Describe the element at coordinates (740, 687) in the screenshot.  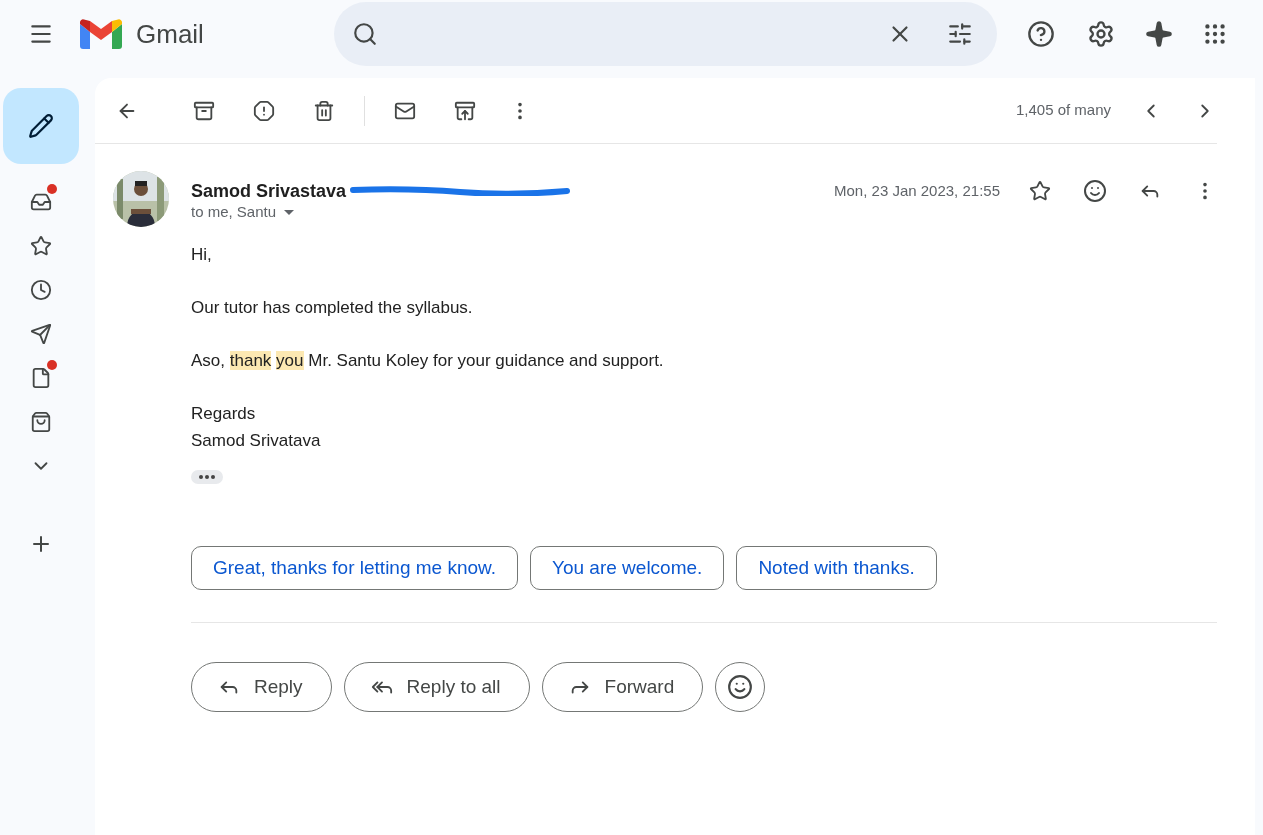
I see `emoji-icon` at that location.